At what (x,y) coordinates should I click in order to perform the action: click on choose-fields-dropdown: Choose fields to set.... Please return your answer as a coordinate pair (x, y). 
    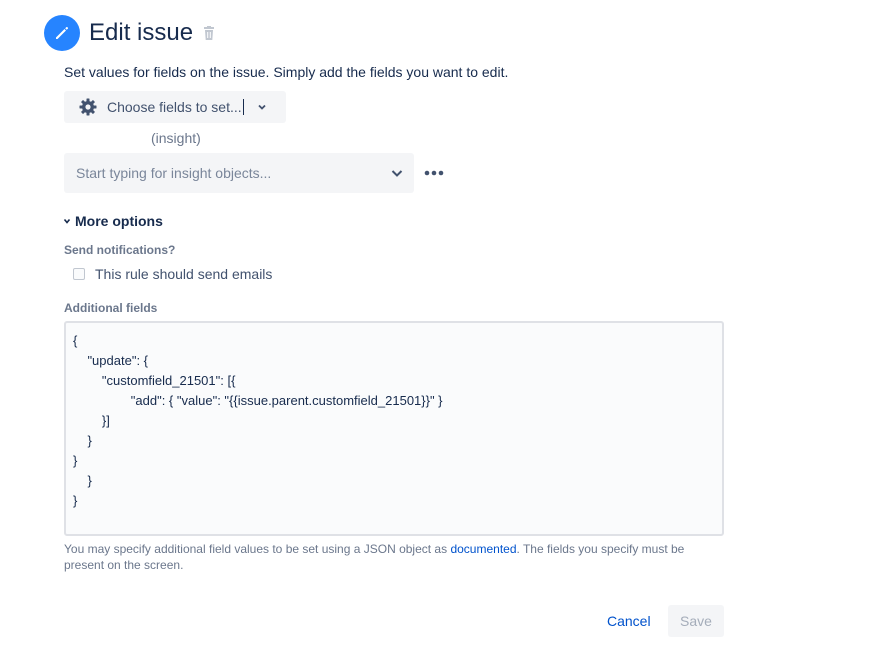
    Looking at the image, I should click on (175, 107).